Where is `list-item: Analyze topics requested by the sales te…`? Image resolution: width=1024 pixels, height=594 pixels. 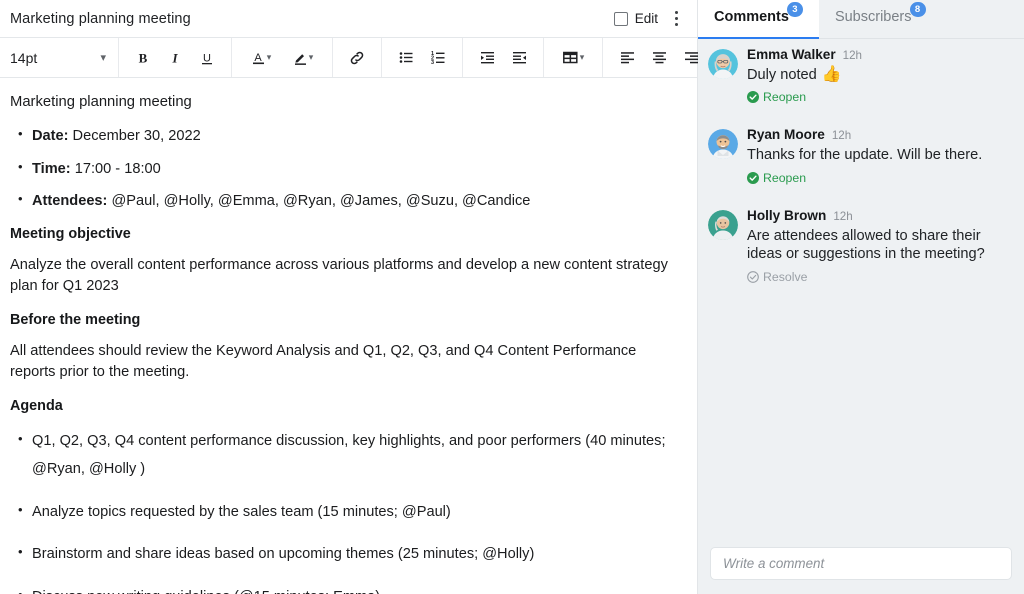 list-item: Analyze topics requested by the sales te… is located at coordinates (342, 511).